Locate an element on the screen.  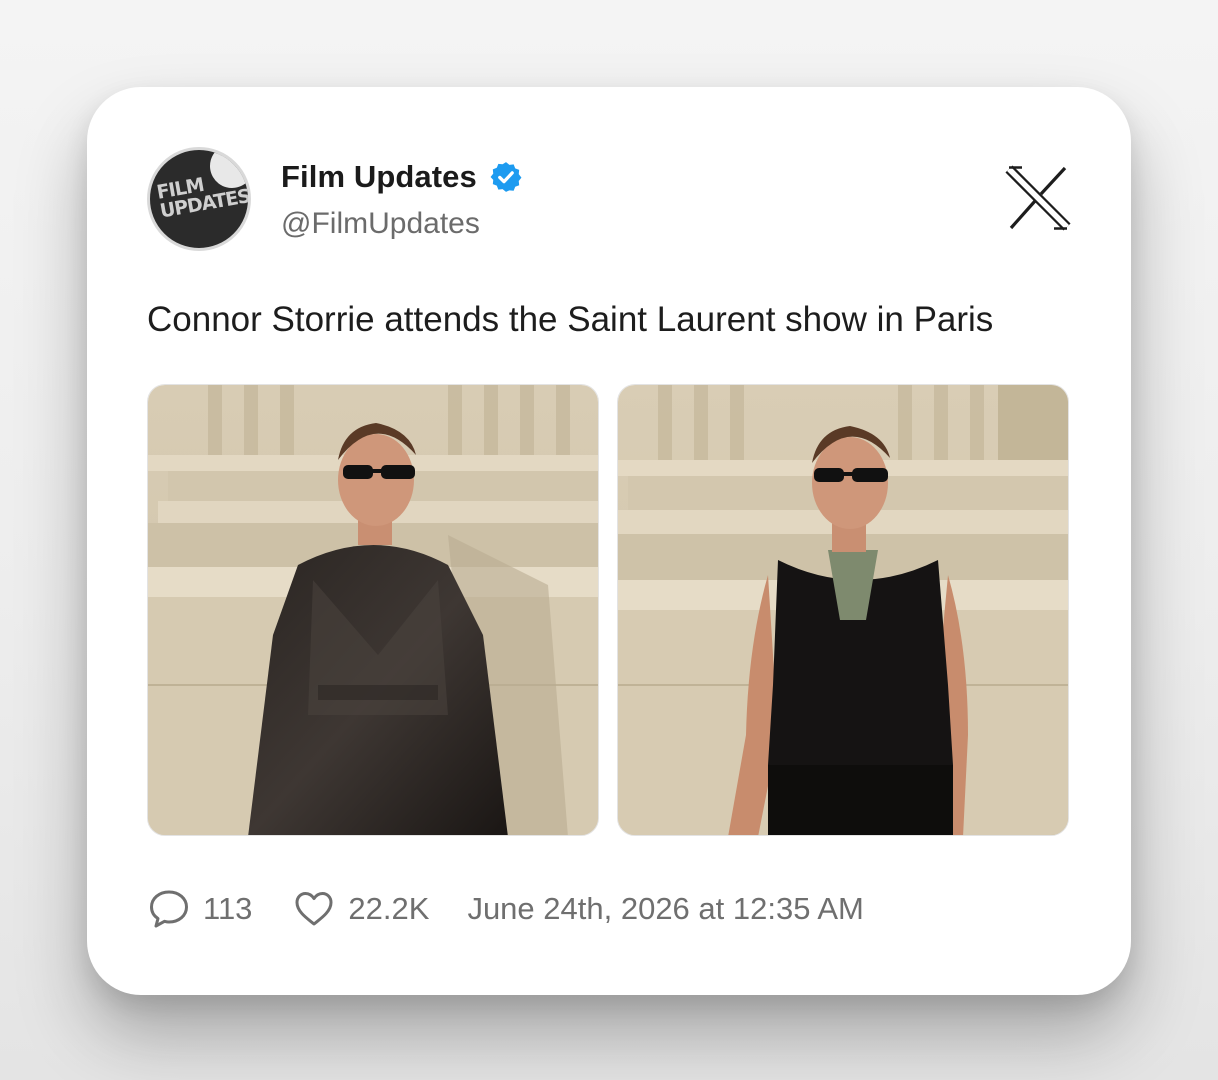
reply-count: 113 is located at coordinates (228, 908).